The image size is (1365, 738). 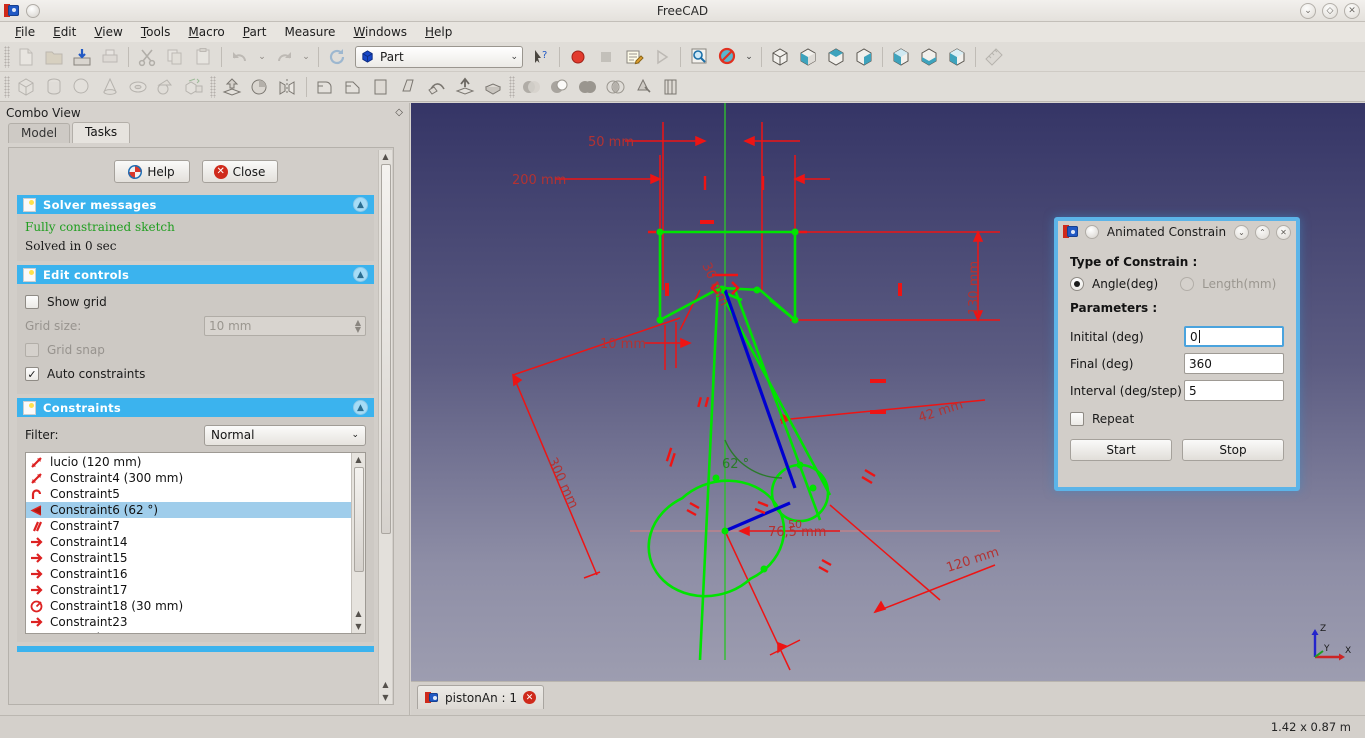 What do you see at coordinates (437, 87) in the screenshot?
I see `part-sweep-icon` at bounding box center [437, 87].